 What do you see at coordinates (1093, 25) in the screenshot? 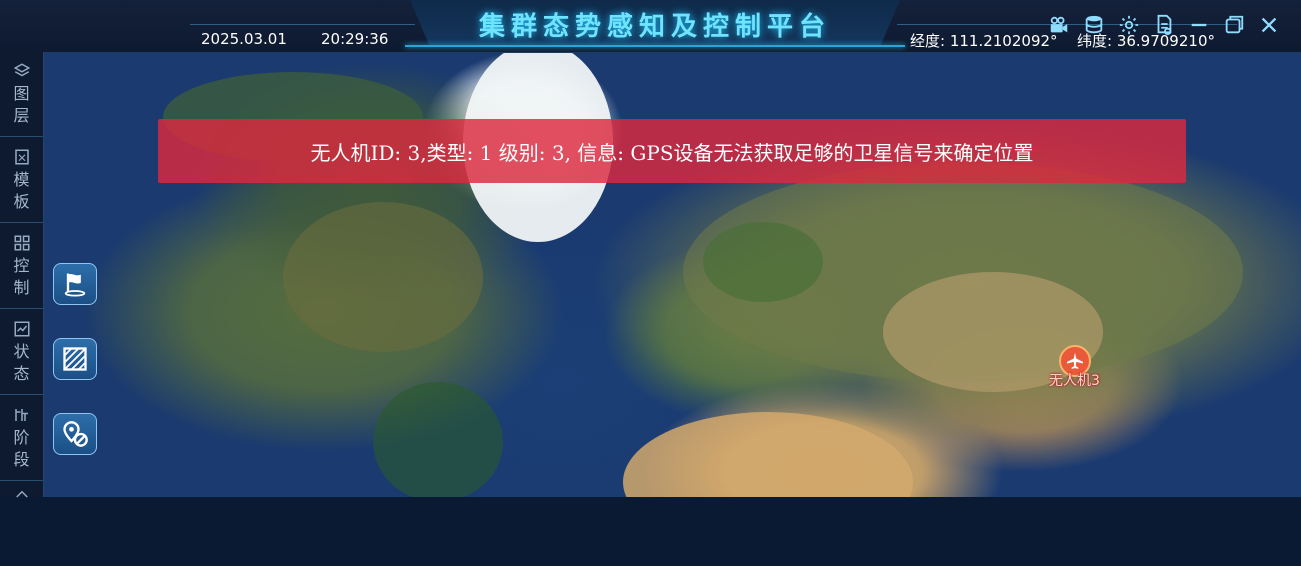
I see `database-icon` at bounding box center [1093, 25].